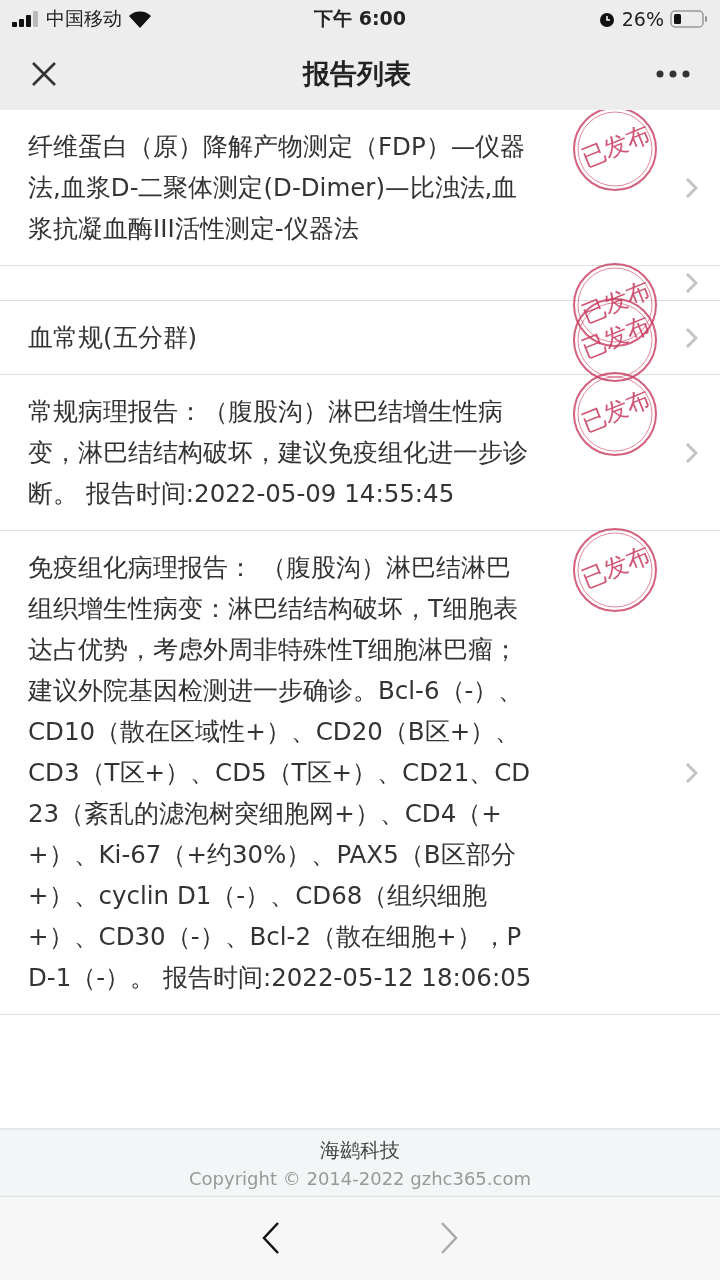  I want to click on close-icon, so click(44, 74).